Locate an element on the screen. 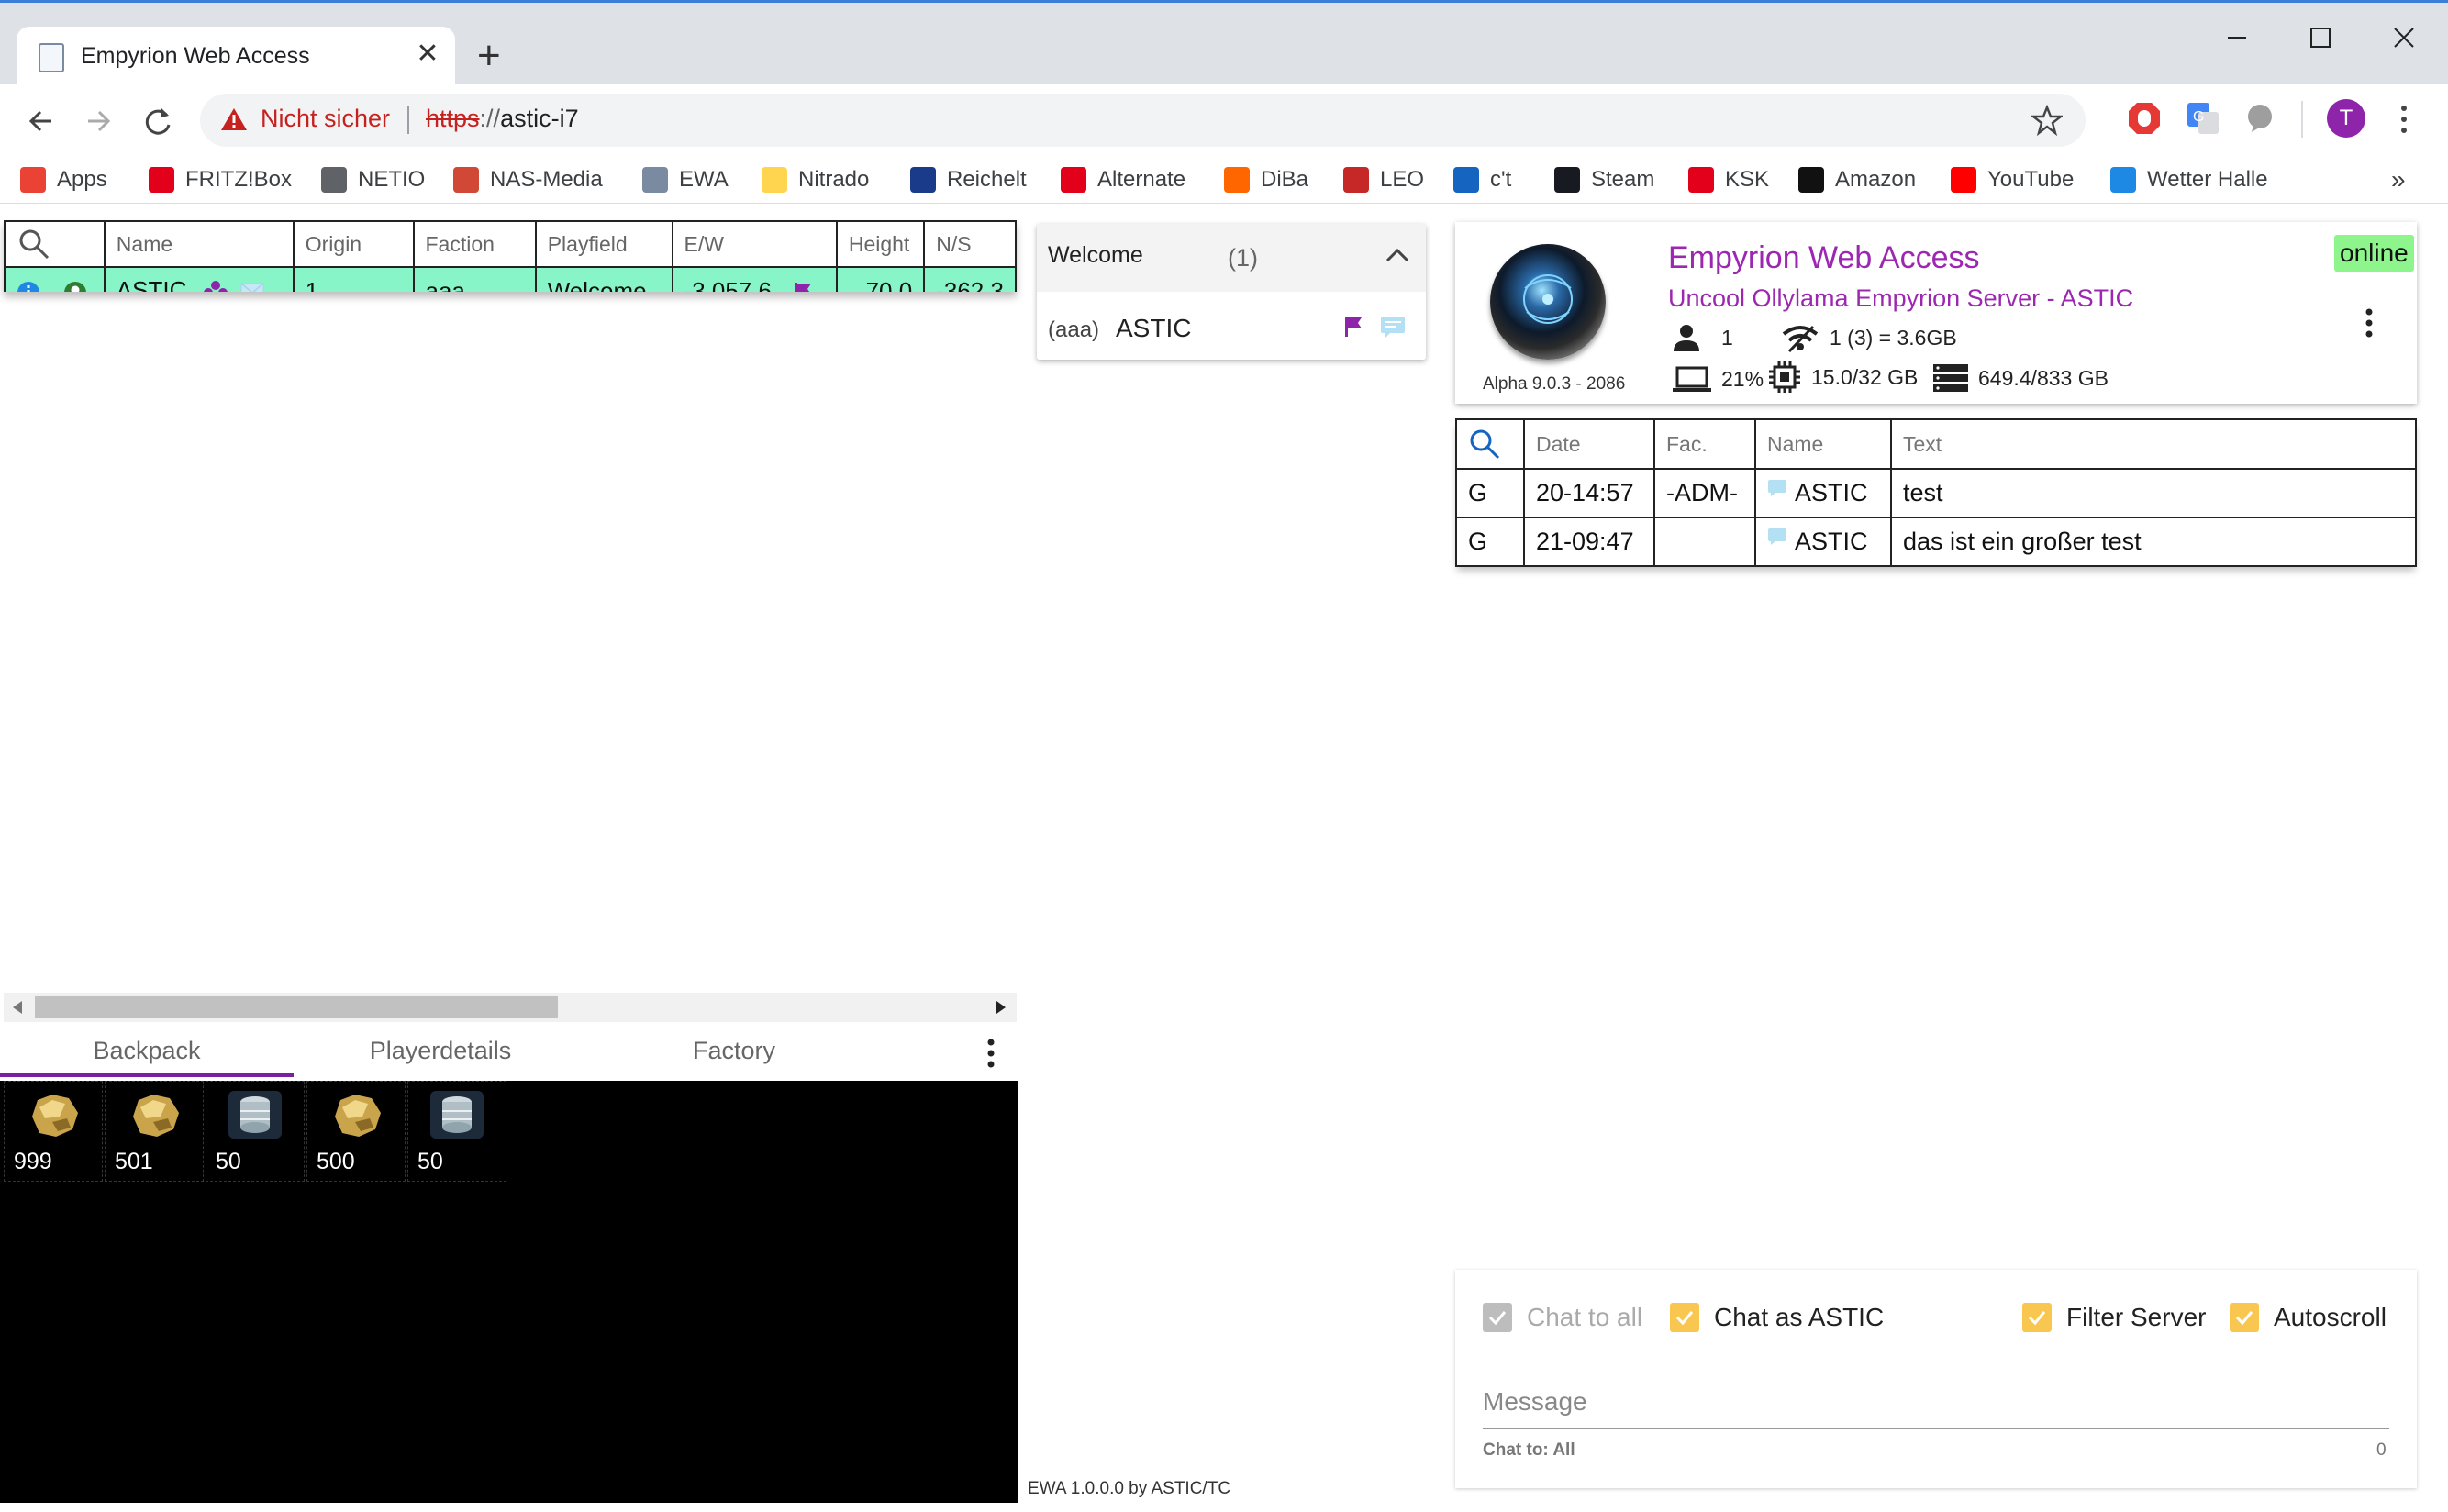 This screenshot has height=1512, width=2448. bookmark-c-t: c't is located at coordinates (1482, 180).